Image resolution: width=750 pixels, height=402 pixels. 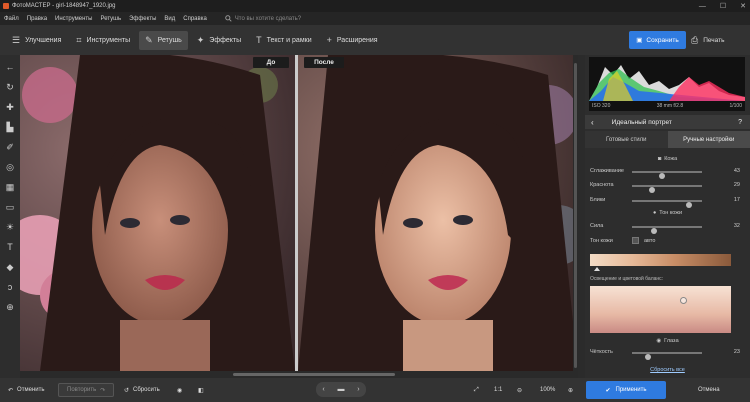 I want to click on apply-button: ✔ Применить, so click(x=626, y=390).